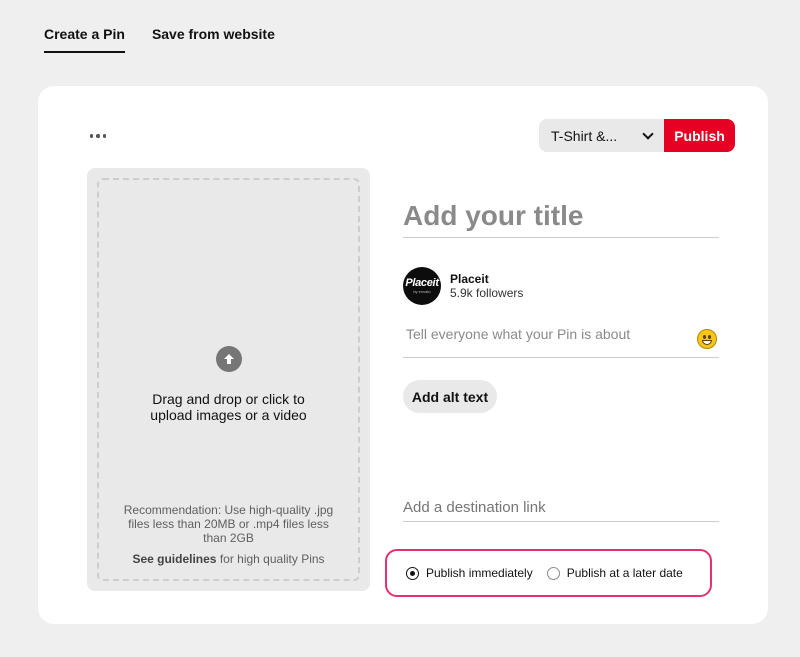 Image resolution: width=800 pixels, height=657 pixels. I want to click on more-options-icon, so click(98, 136).